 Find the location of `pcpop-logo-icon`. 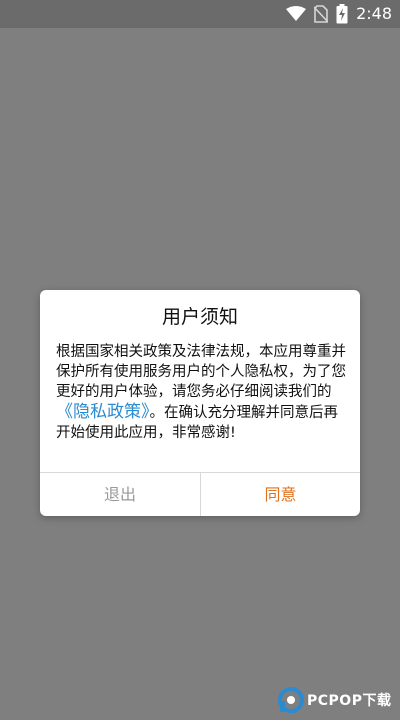

pcpop-logo-icon is located at coordinates (291, 700).